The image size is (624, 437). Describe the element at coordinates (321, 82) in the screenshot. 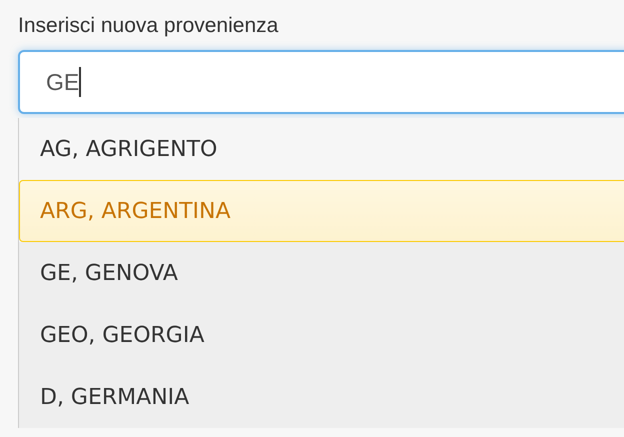

I see `search-field: GE` at that location.